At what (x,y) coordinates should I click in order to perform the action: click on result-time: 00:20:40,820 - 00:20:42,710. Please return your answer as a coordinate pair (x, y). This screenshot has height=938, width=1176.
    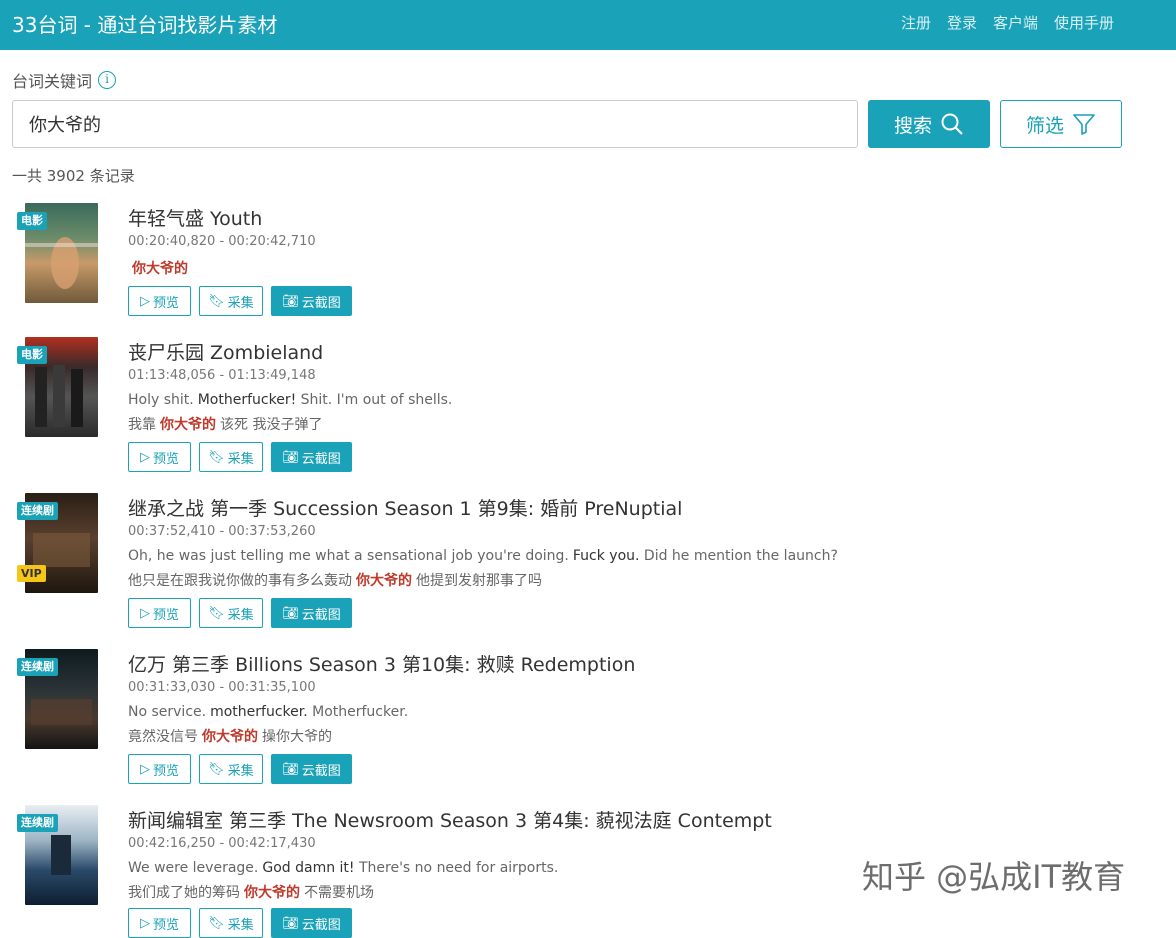
    Looking at the image, I should click on (222, 241).